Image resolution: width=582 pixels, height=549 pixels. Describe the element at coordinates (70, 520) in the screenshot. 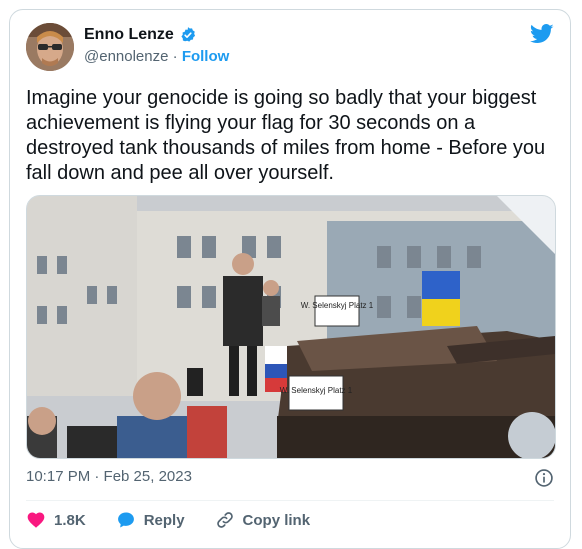

I see `like-count: 1.8K` at that location.